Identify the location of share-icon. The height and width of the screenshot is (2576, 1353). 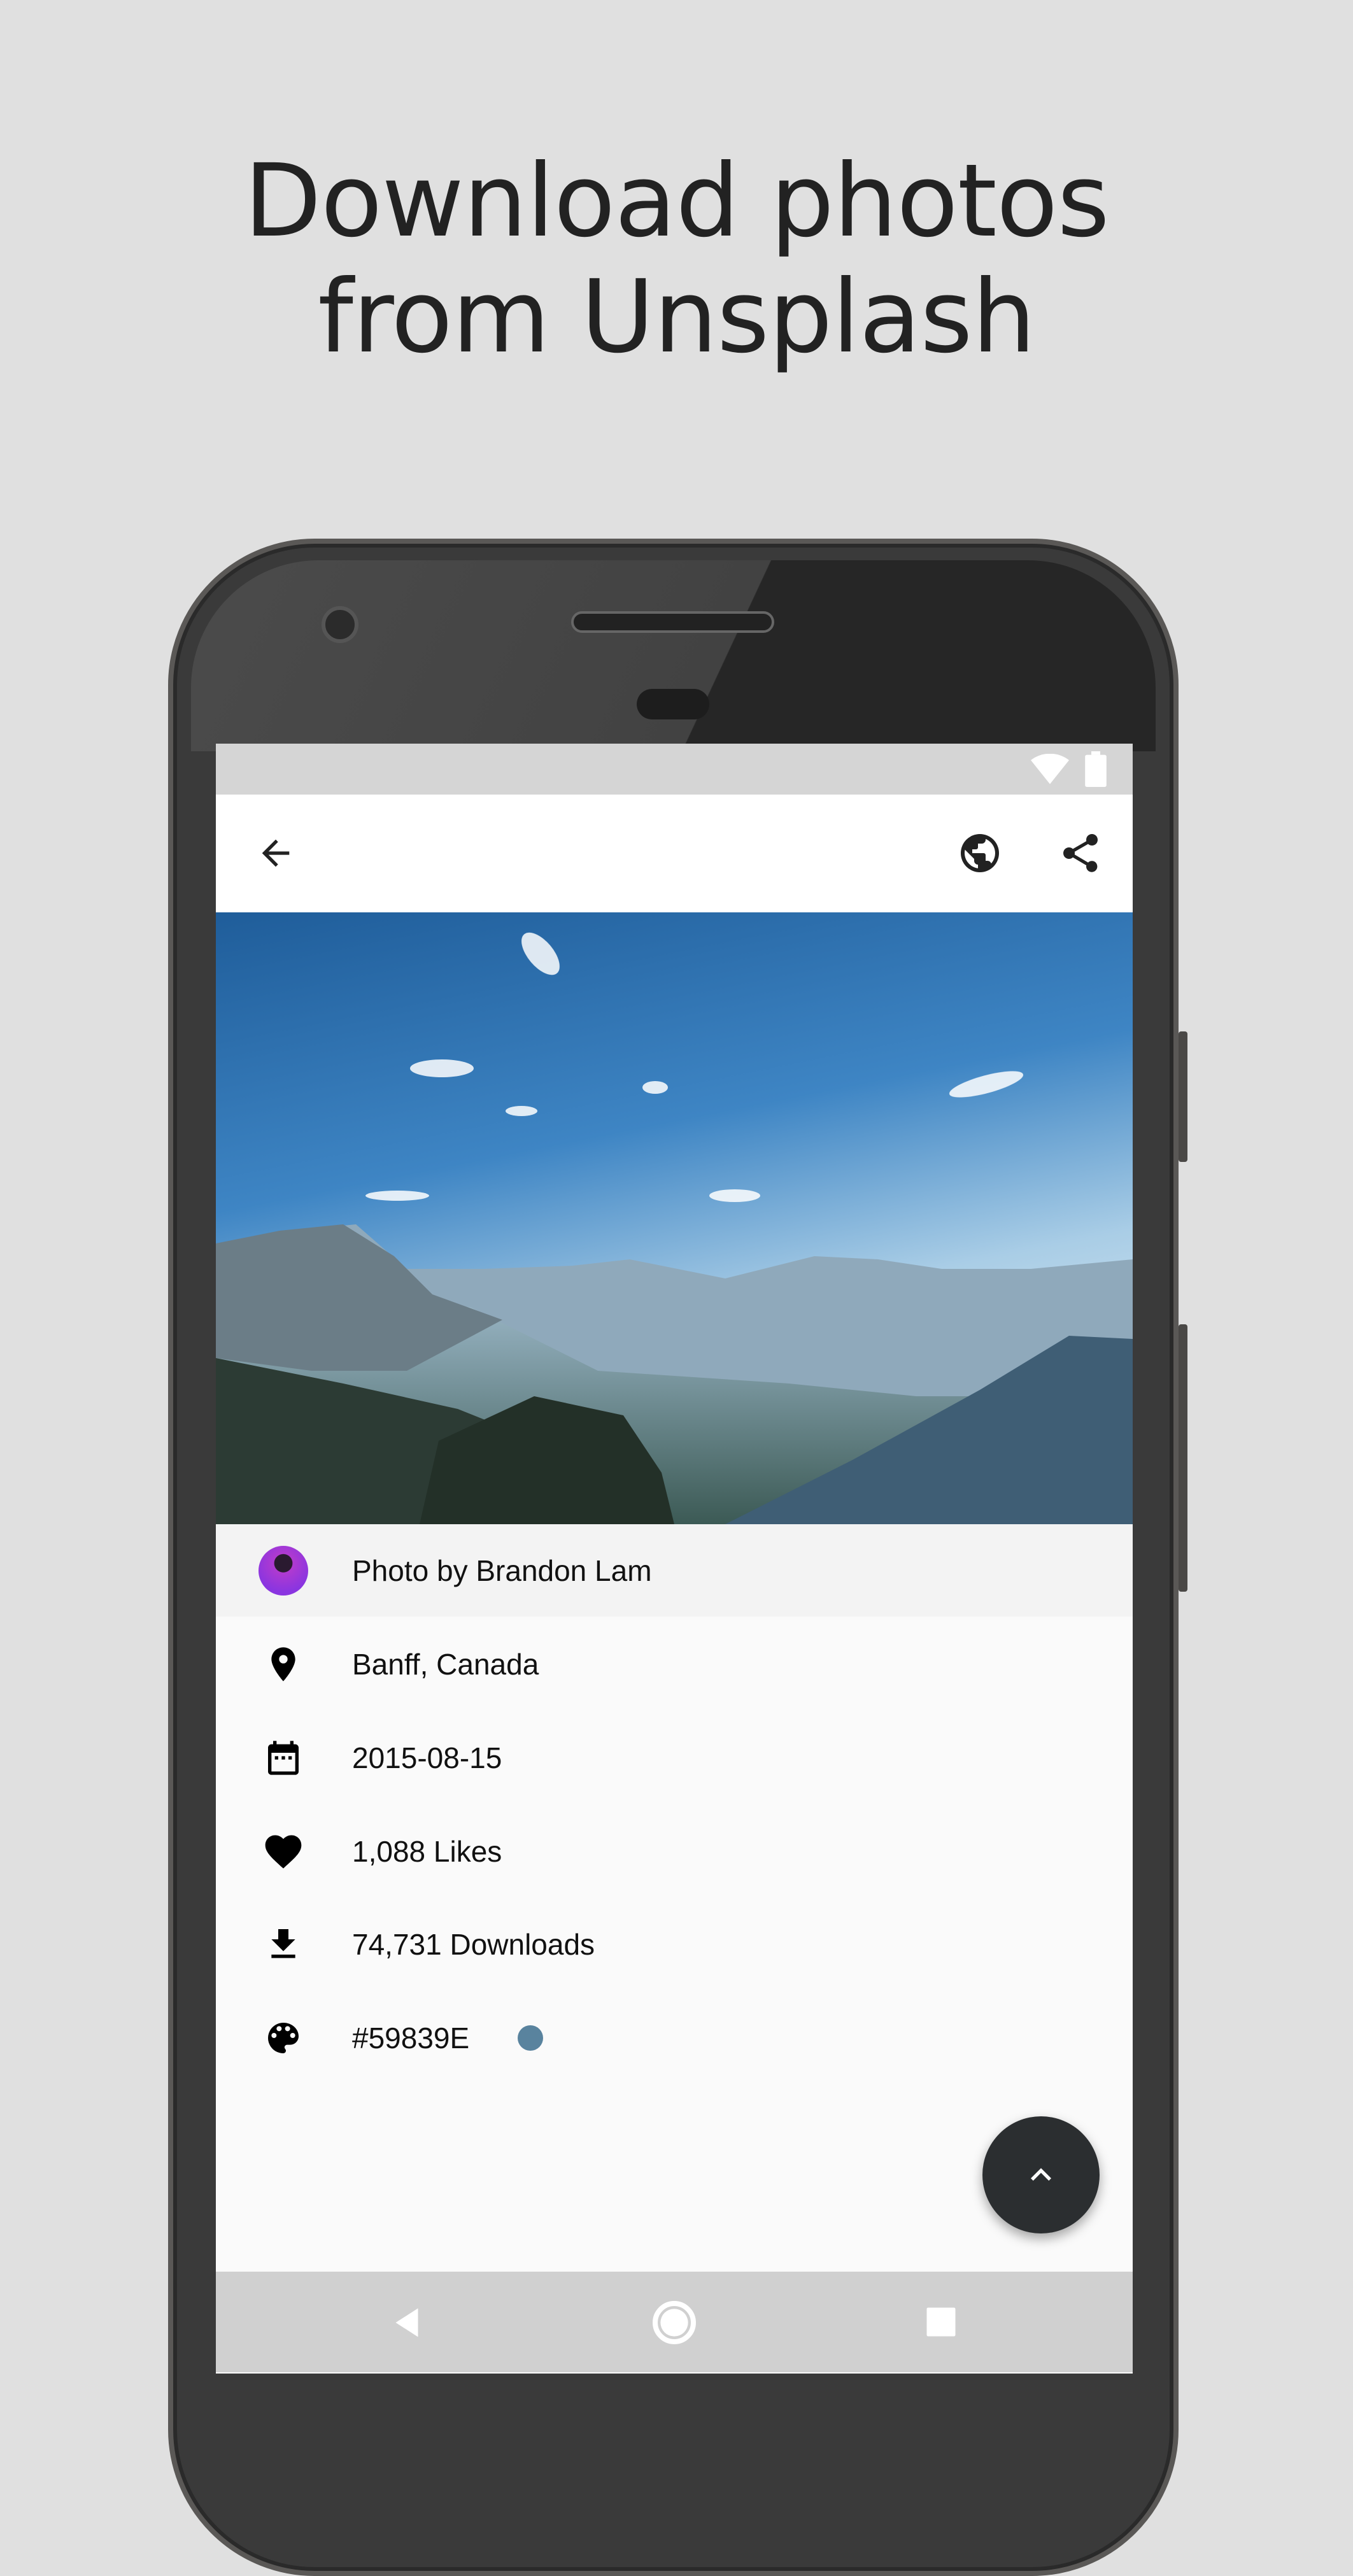
(1080, 853).